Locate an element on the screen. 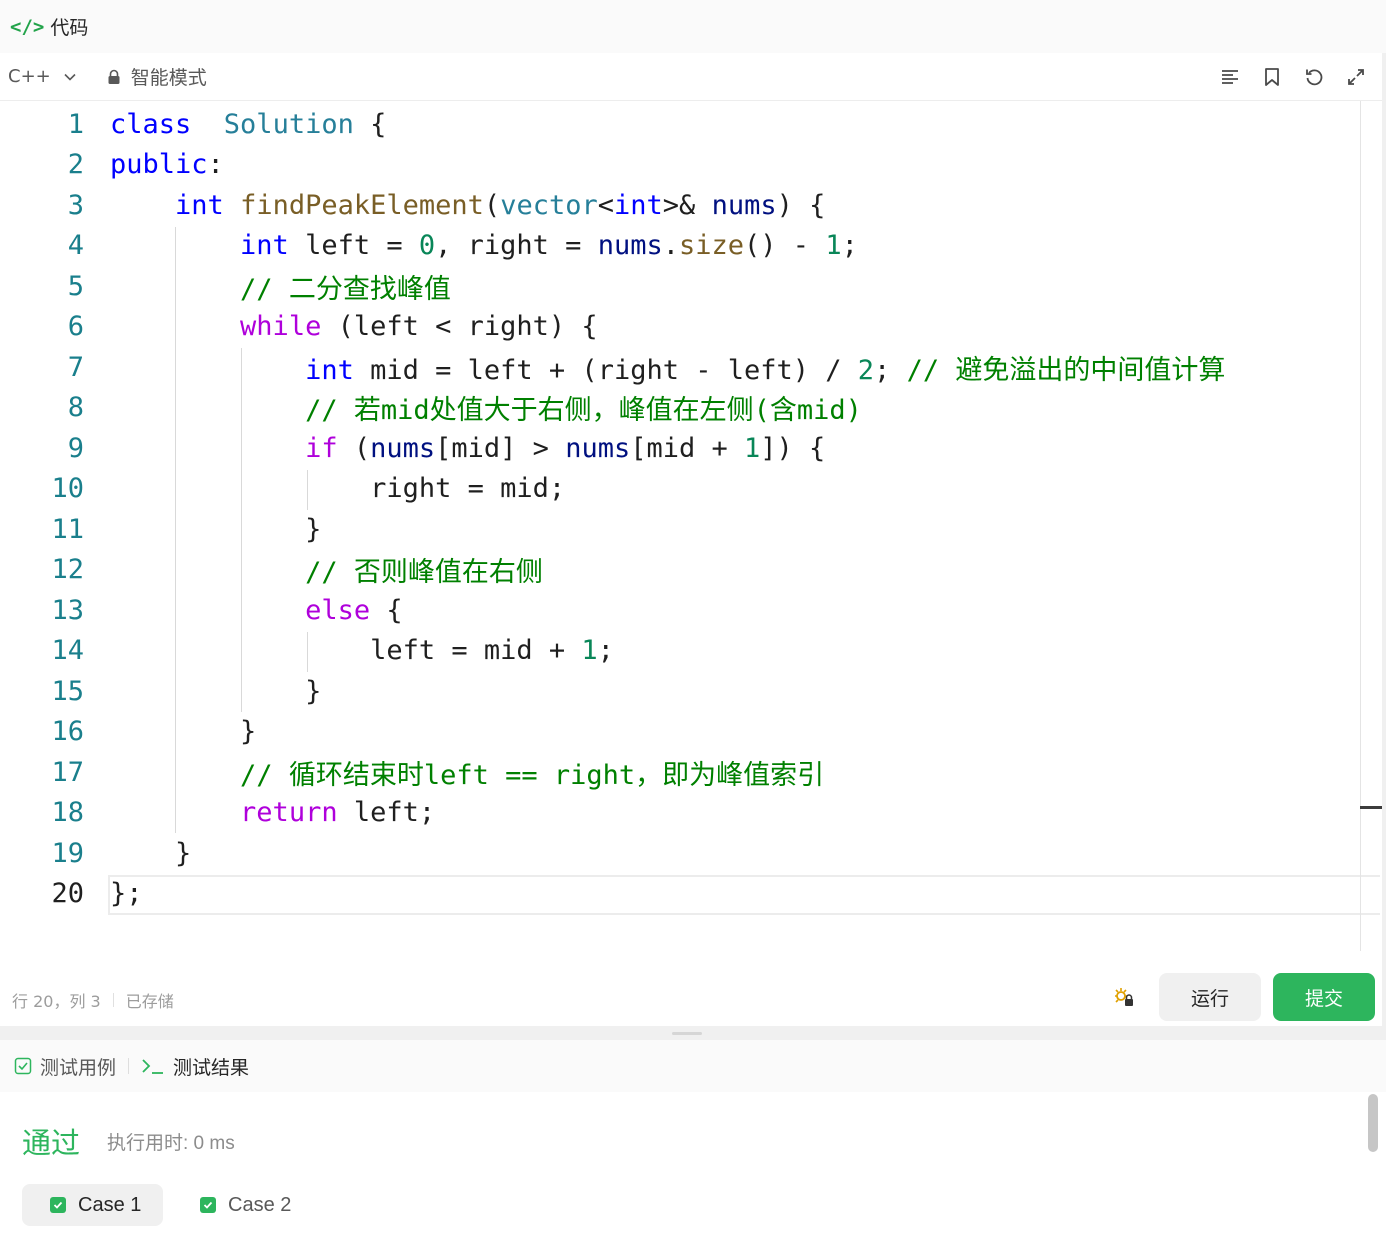 The height and width of the screenshot is (1242, 1386). editor-statusbar: 行 20，列 3 已存储 运行 提交 is located at coordinates (691, 999).